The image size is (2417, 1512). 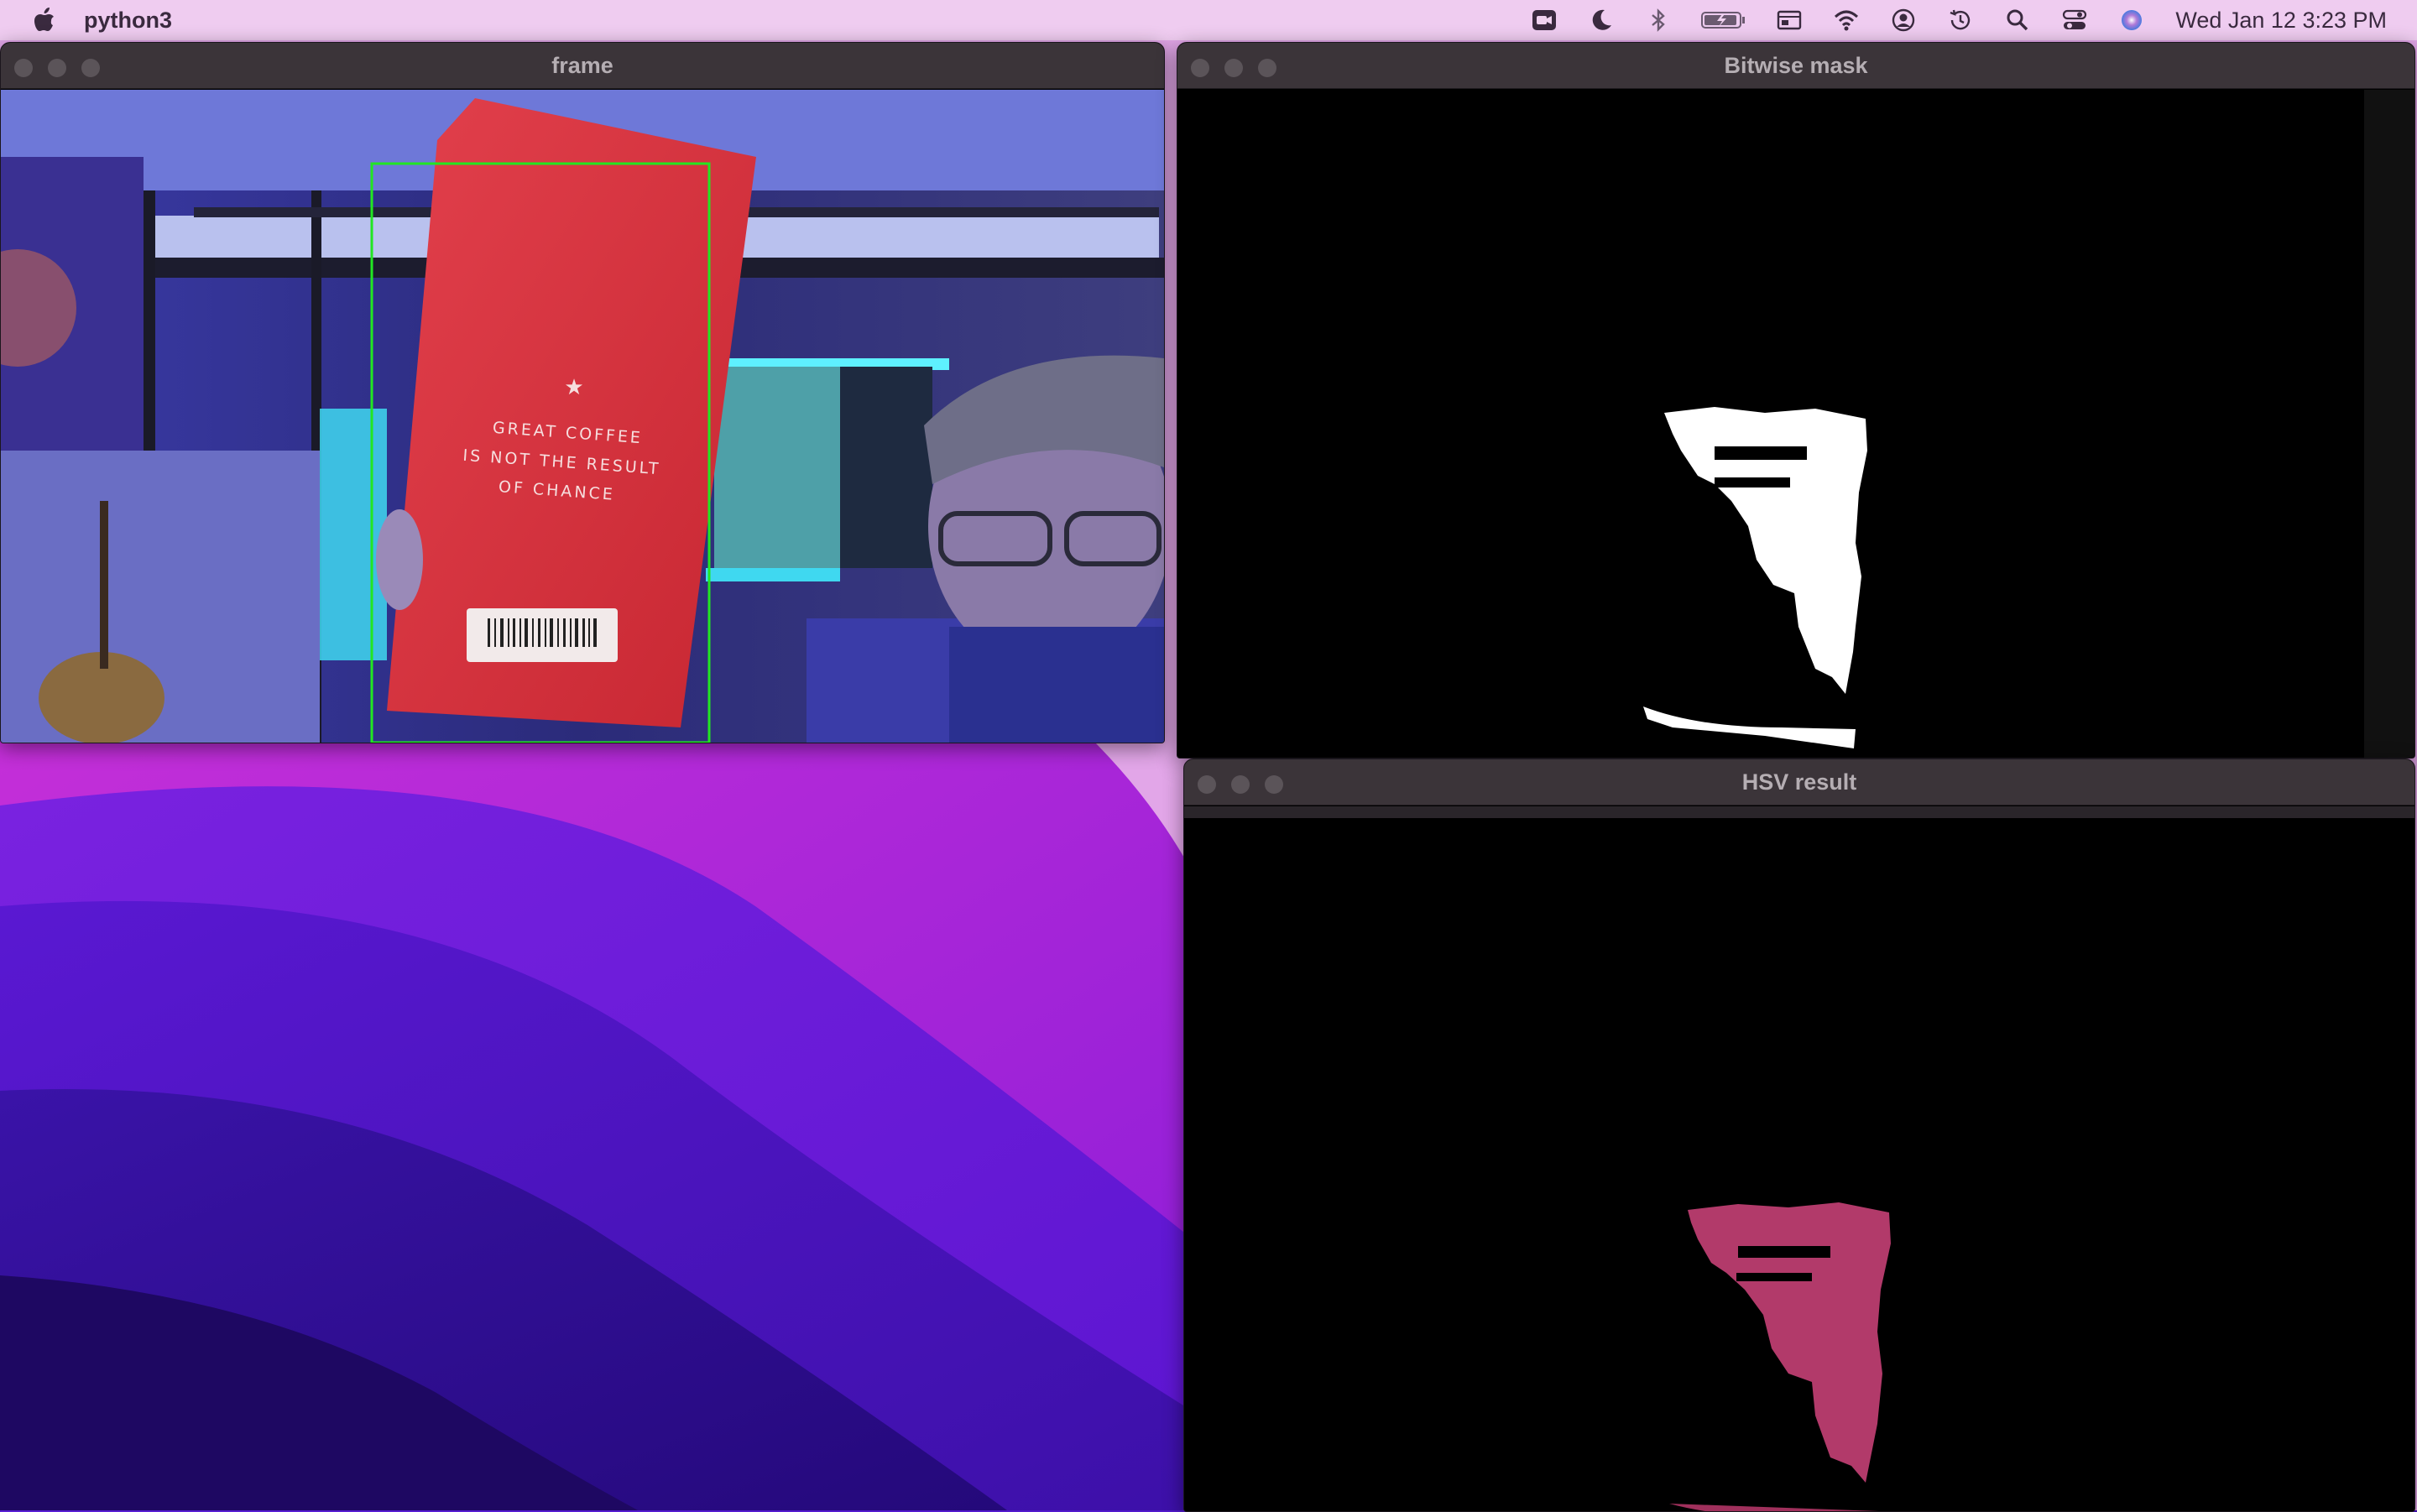 What do you see at coordinates (2132, 20) in the screenshot?
I see `siri-icon` at bounding box center [2132, 20].